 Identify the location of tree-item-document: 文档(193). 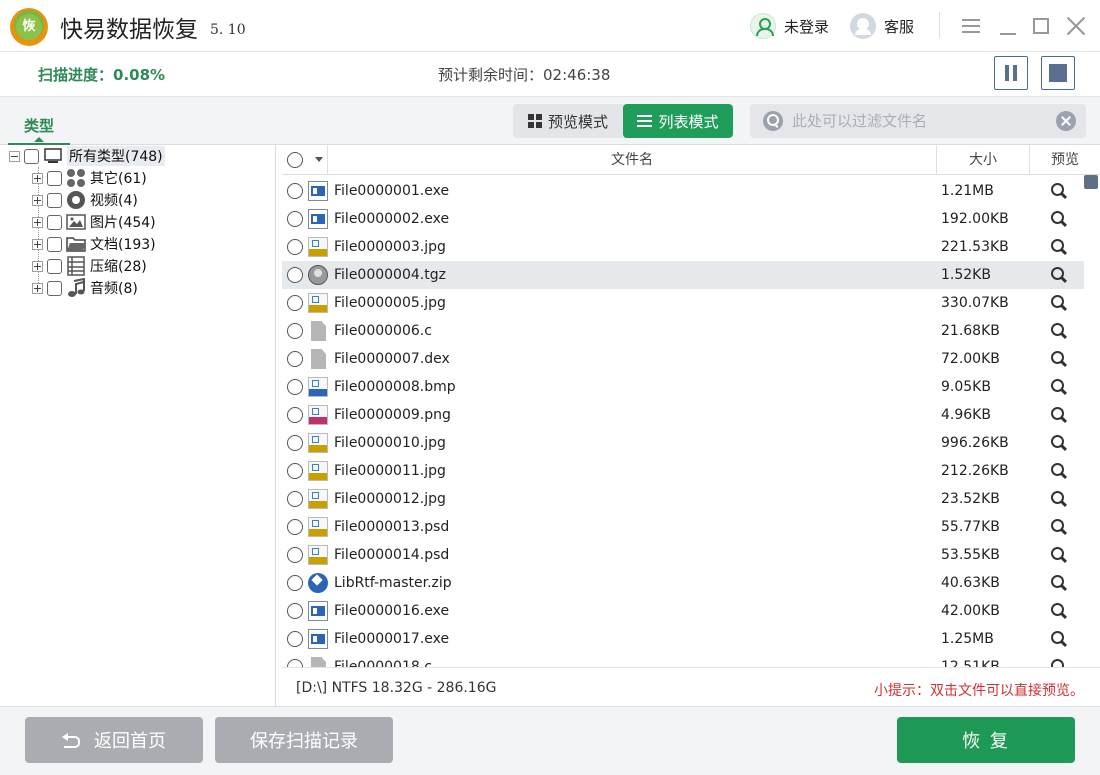
(94, 244).